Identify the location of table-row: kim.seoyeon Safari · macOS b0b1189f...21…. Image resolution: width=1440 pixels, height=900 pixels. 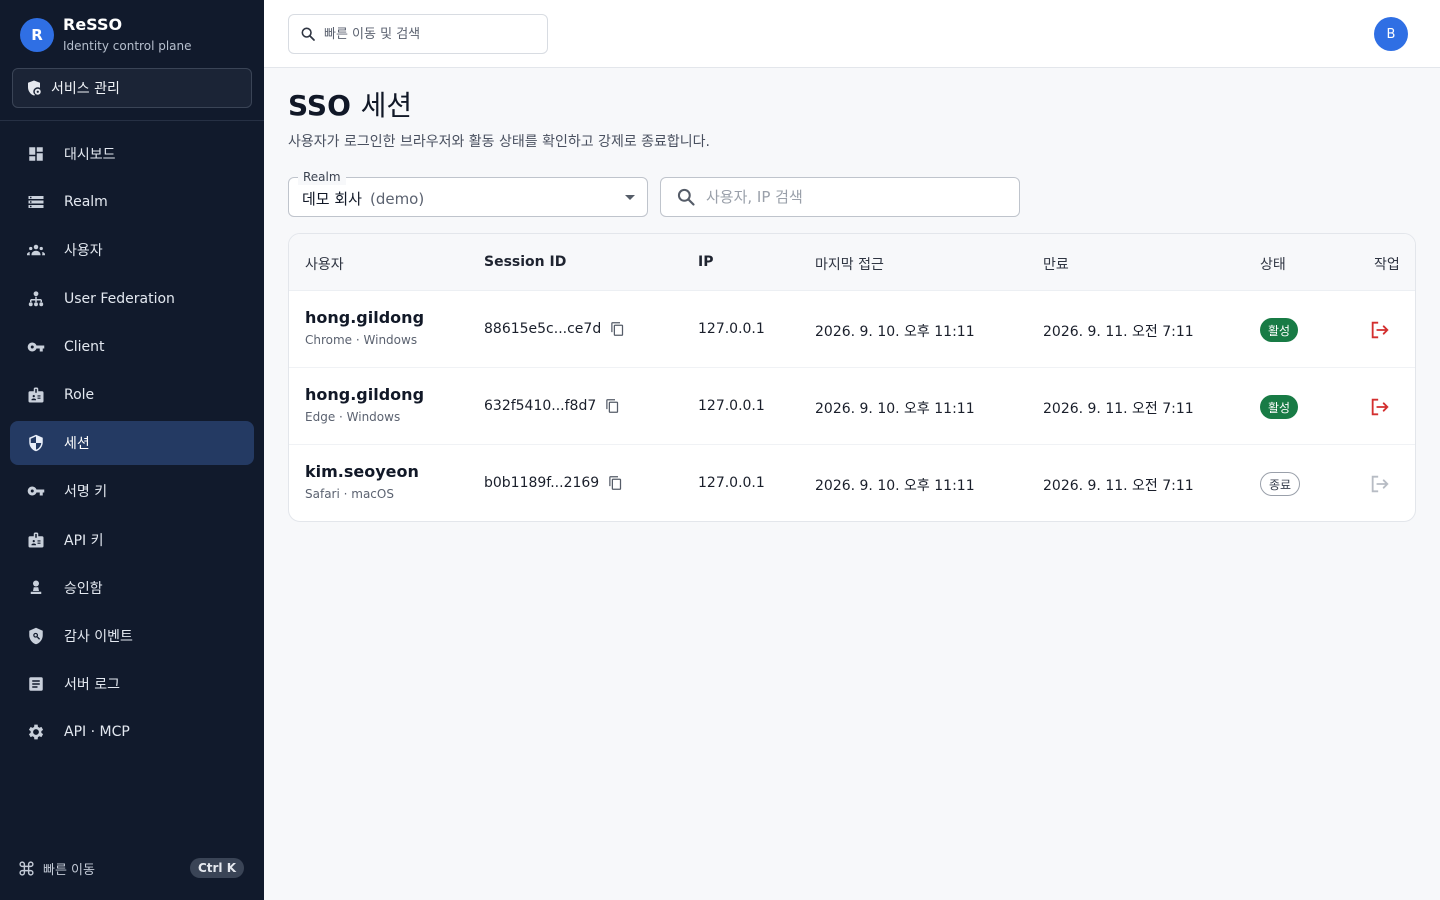
(852, 483).